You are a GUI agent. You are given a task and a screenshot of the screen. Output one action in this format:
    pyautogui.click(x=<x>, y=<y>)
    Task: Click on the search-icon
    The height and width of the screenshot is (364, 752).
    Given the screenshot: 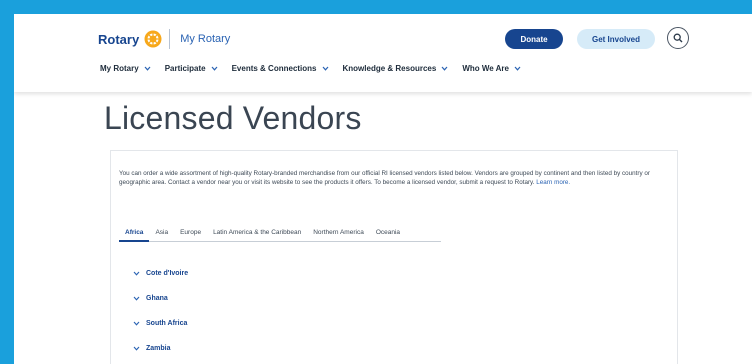 What is the action you would take?
    pyautogui.click(x=678, y=38)
    